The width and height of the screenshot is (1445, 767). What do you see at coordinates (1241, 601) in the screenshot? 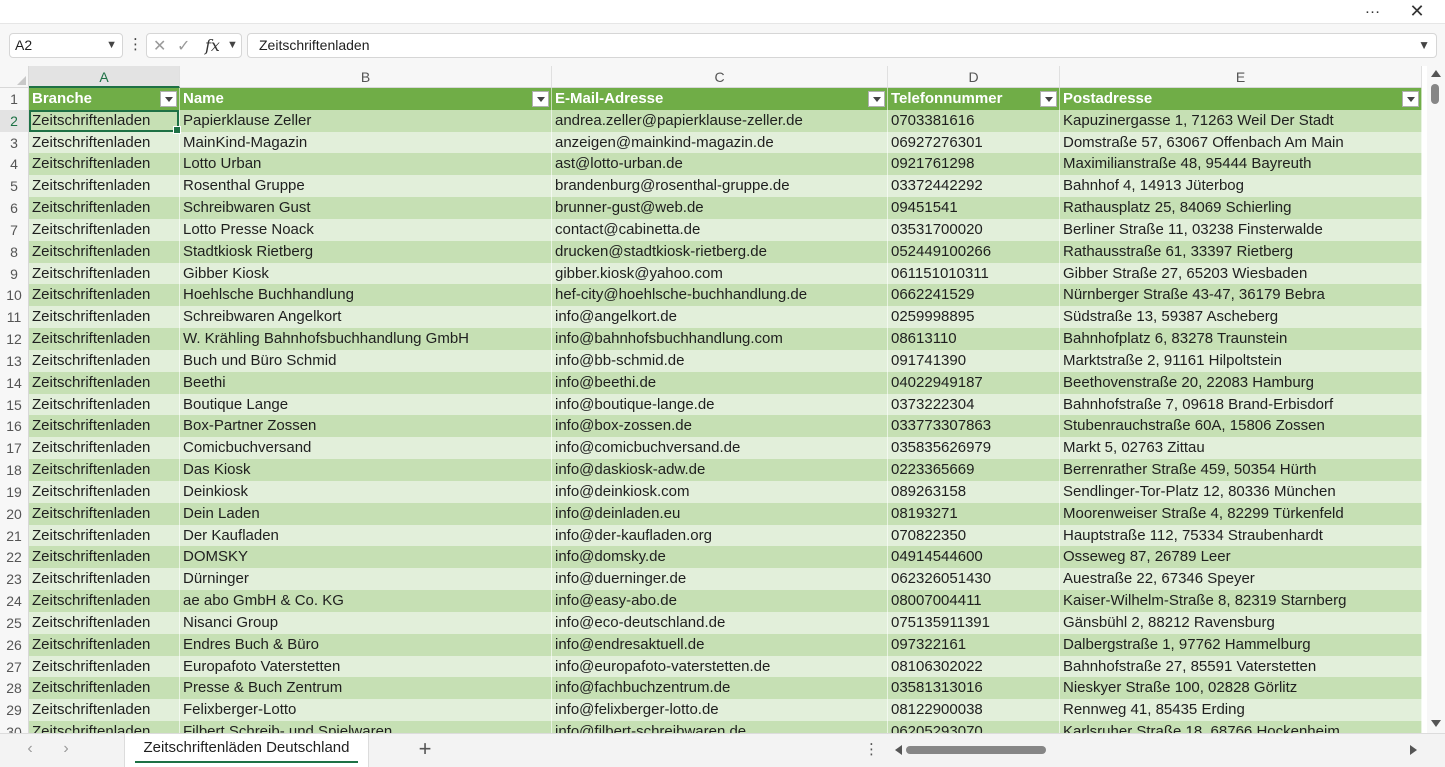
I see `cell-address: Kaiser-Wilhelm-Straße 8, 82319 Starnberg` at bounding box center [1241, 601].